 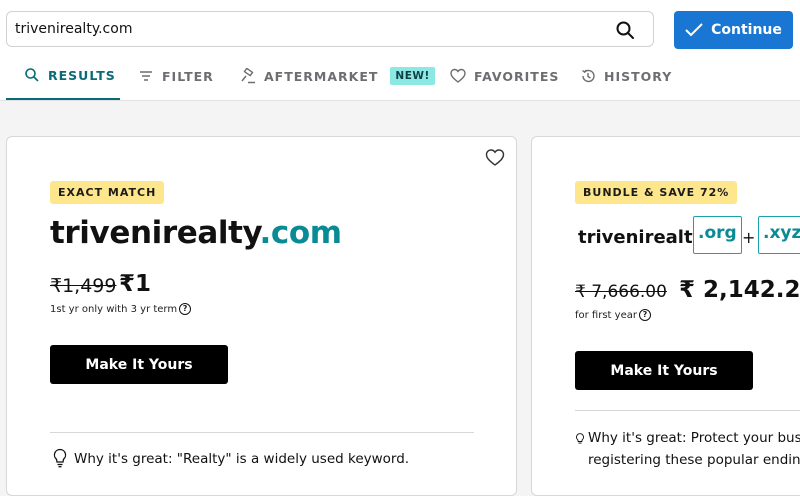 What do you see at coordinates (310, 29) in the screenshot?
I see `search-input` at bounding box center [310, 29].